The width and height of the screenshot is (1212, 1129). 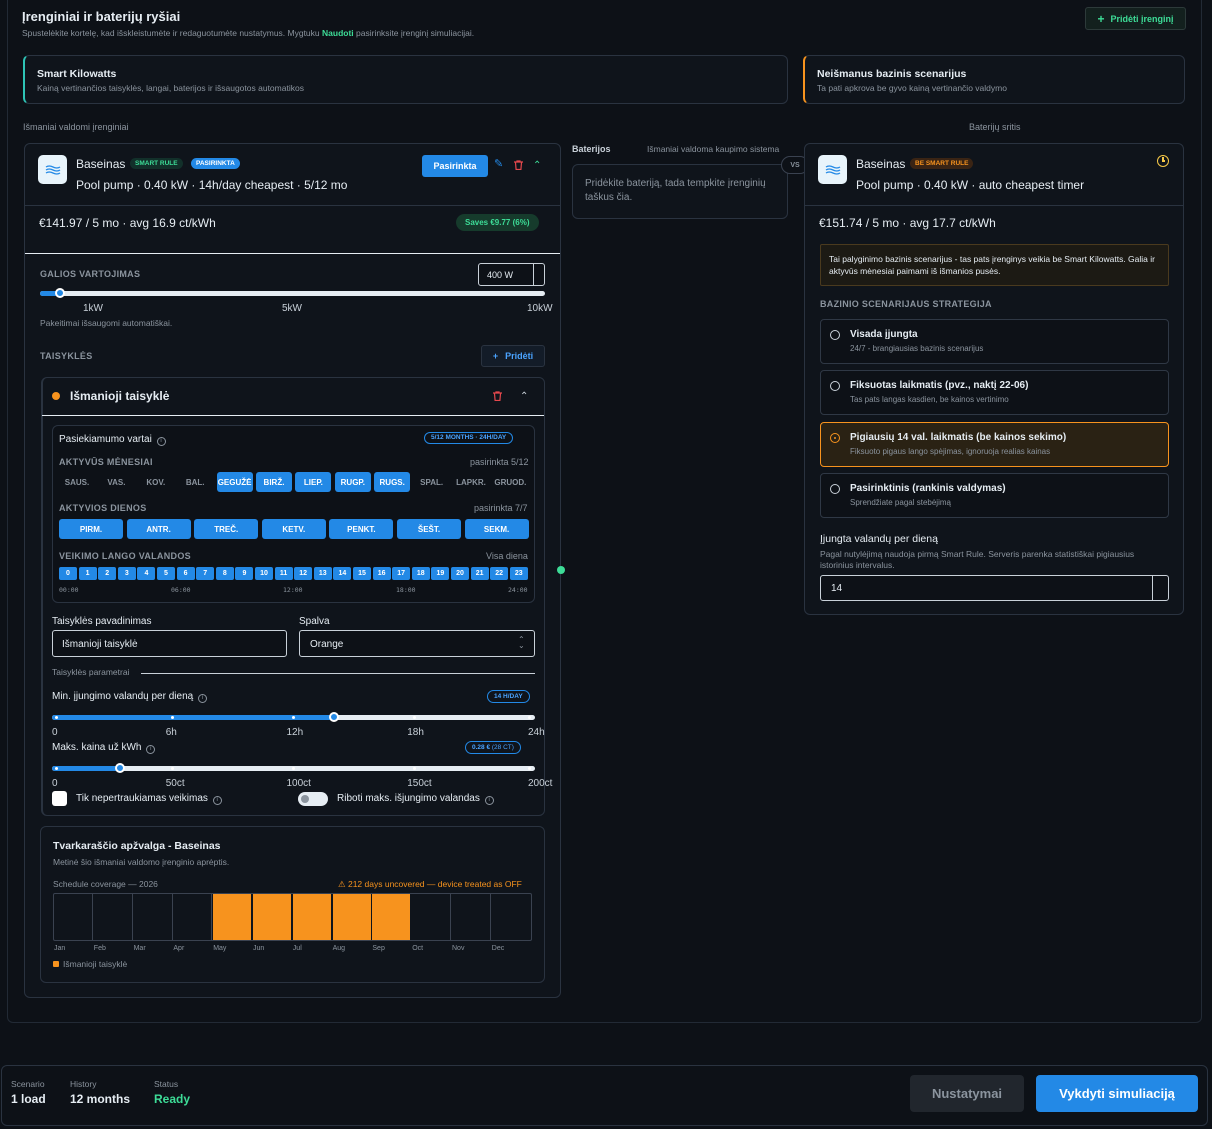 I want to click on edit-icon: ✎, so click(x=498, y=164).